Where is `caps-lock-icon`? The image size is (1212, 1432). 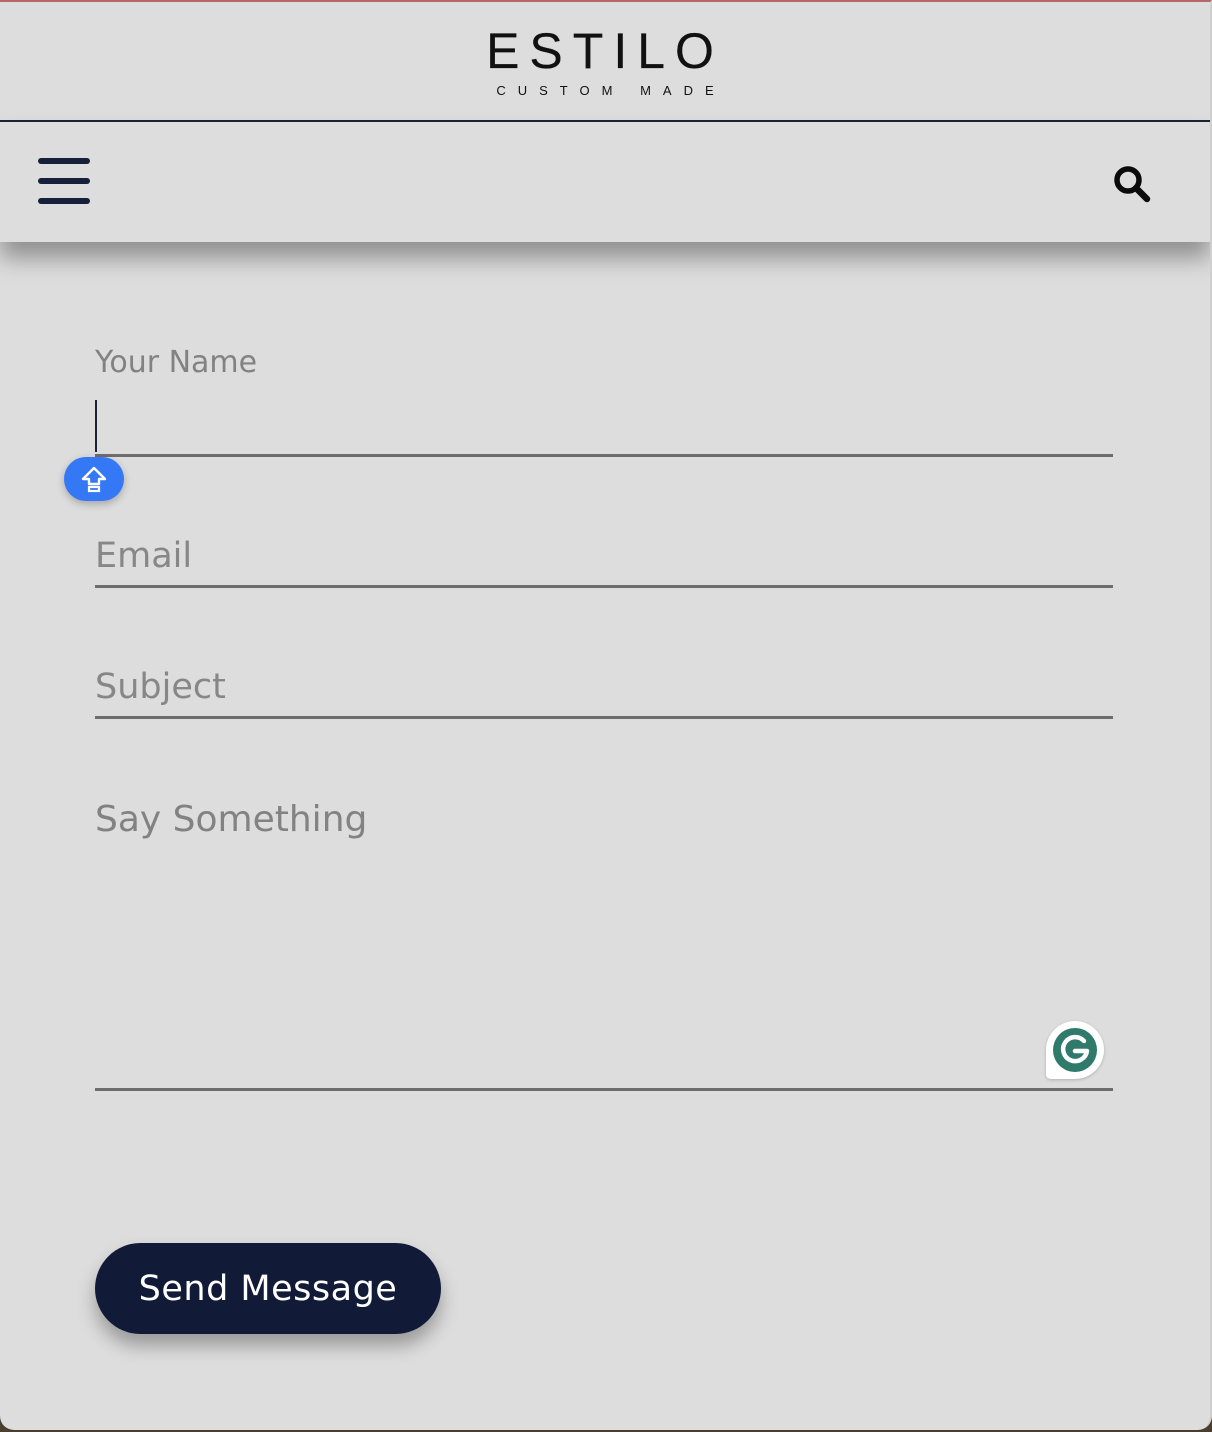
caps-lock-icon is located at coordinates (94, 479).